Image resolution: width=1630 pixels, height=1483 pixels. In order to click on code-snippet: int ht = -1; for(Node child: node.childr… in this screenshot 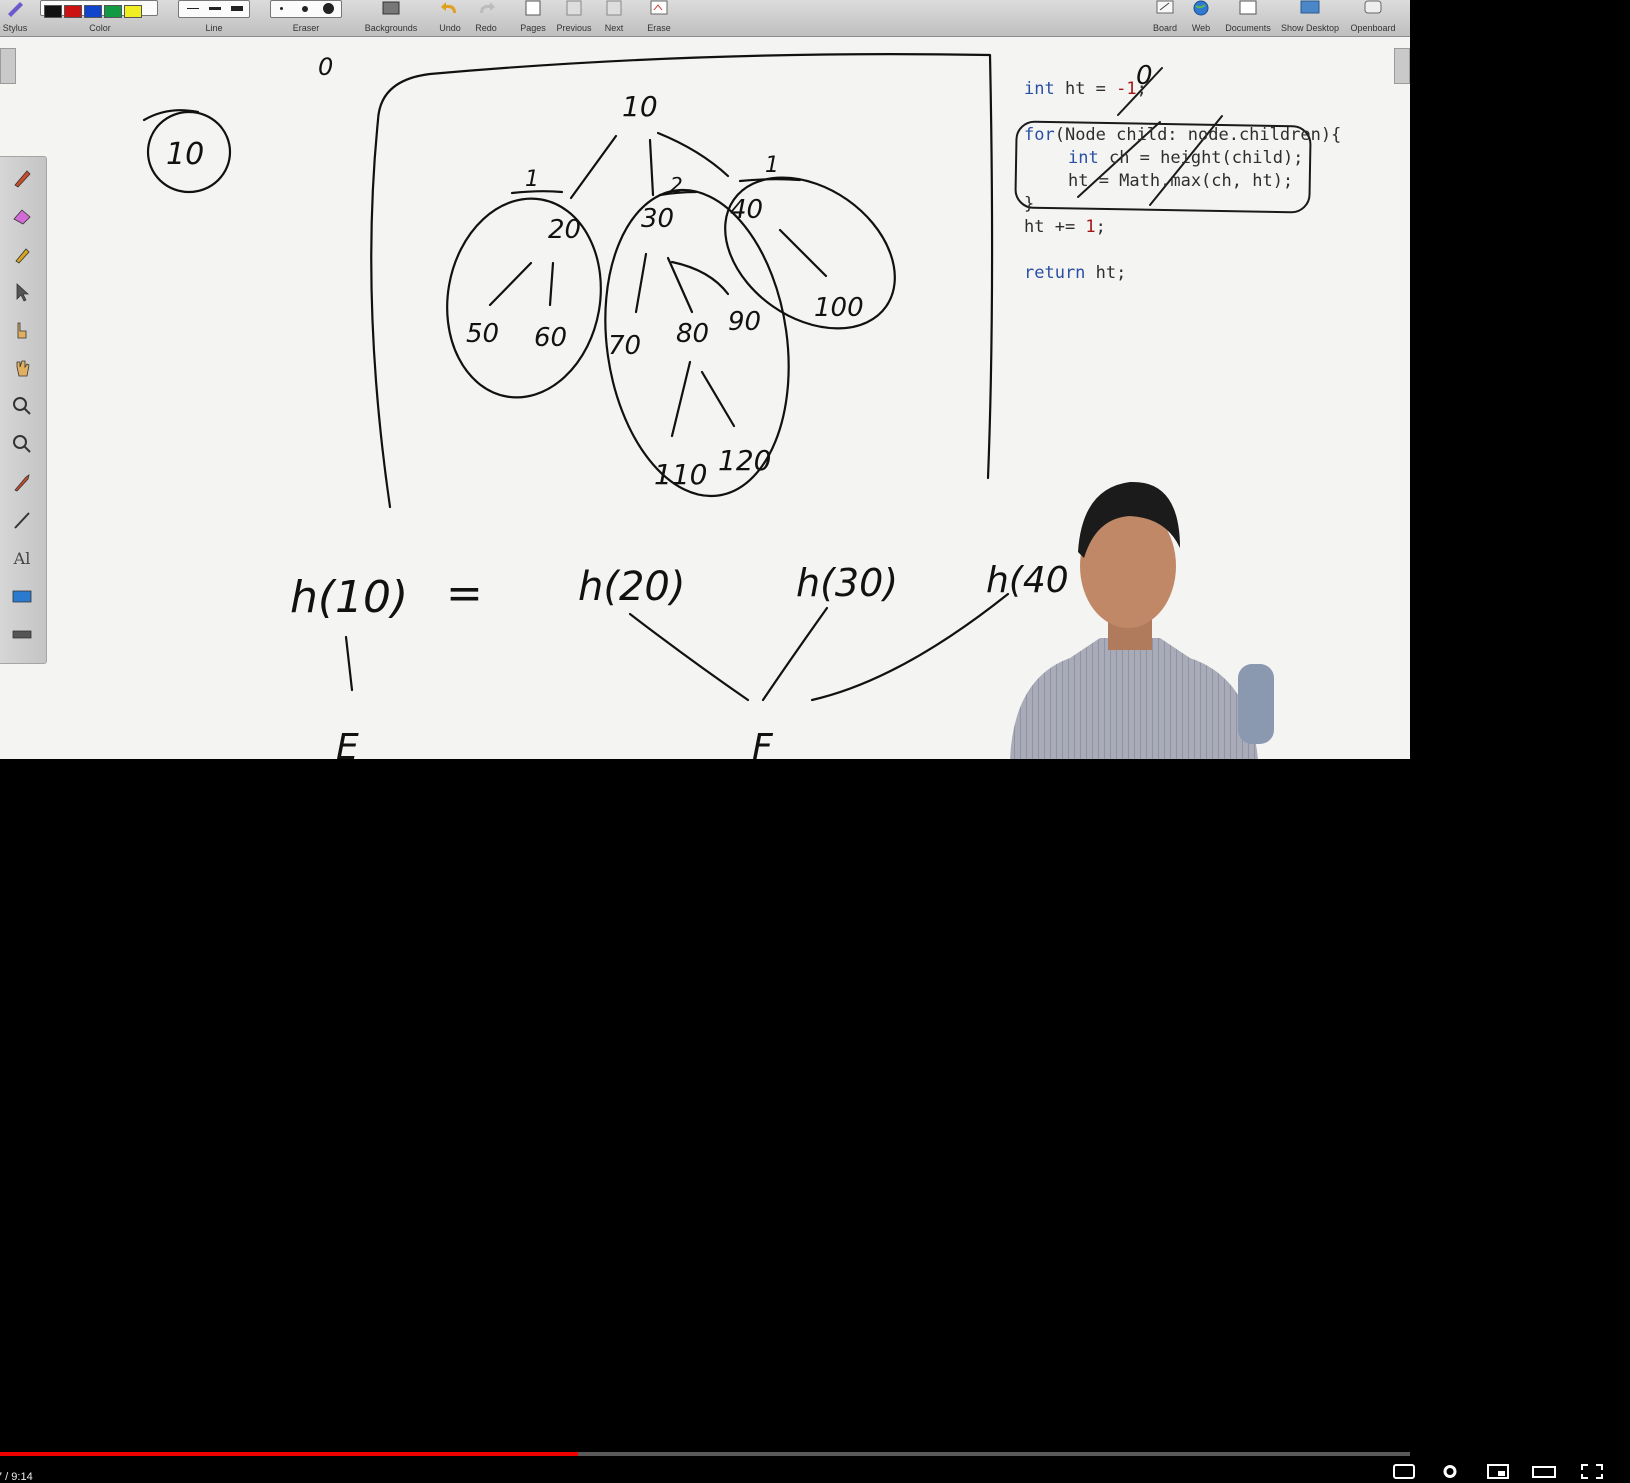, I will do `click(1182, 181)`.